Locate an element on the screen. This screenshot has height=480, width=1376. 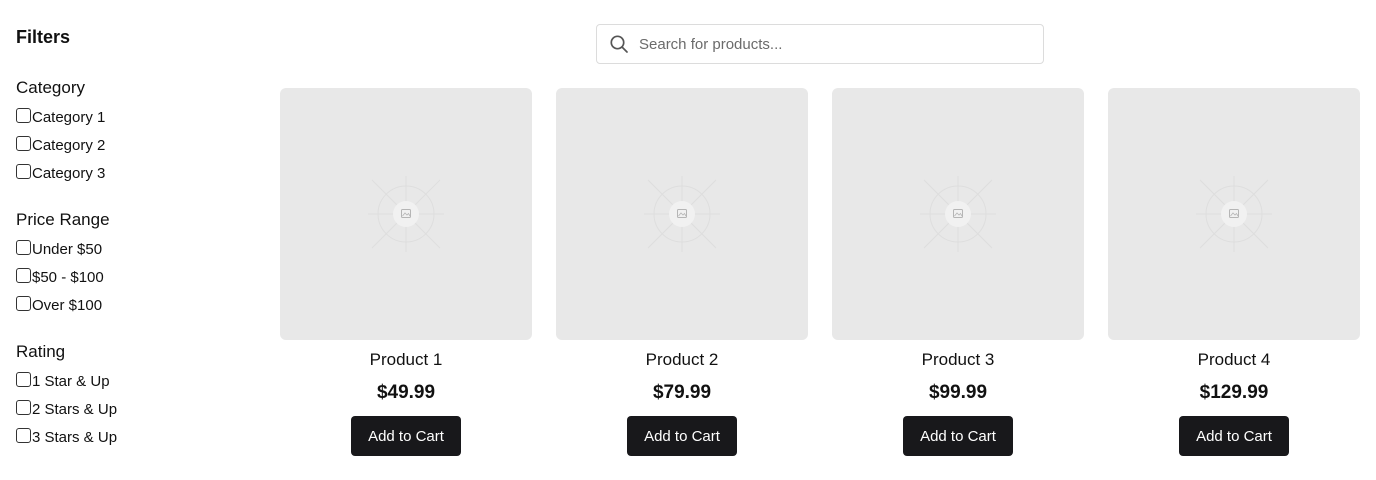
filter-option-label: Over $100 is located at coordinates (67, 305).